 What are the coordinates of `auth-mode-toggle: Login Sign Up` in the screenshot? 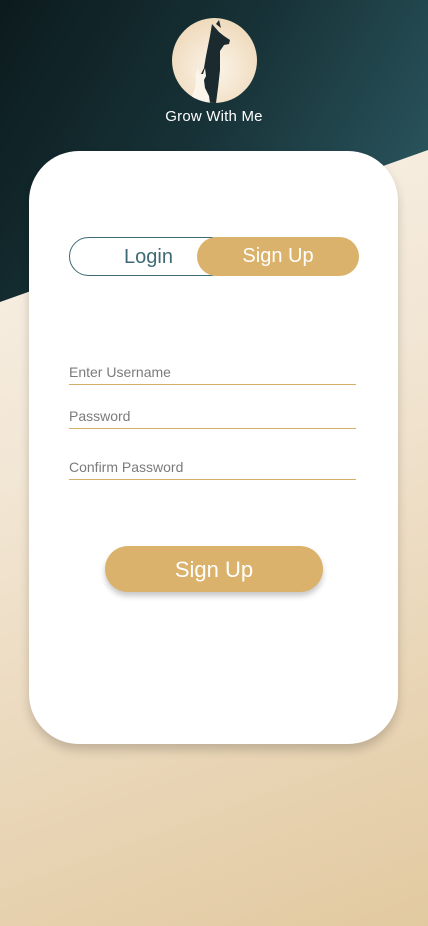 It's located at (214, 256).